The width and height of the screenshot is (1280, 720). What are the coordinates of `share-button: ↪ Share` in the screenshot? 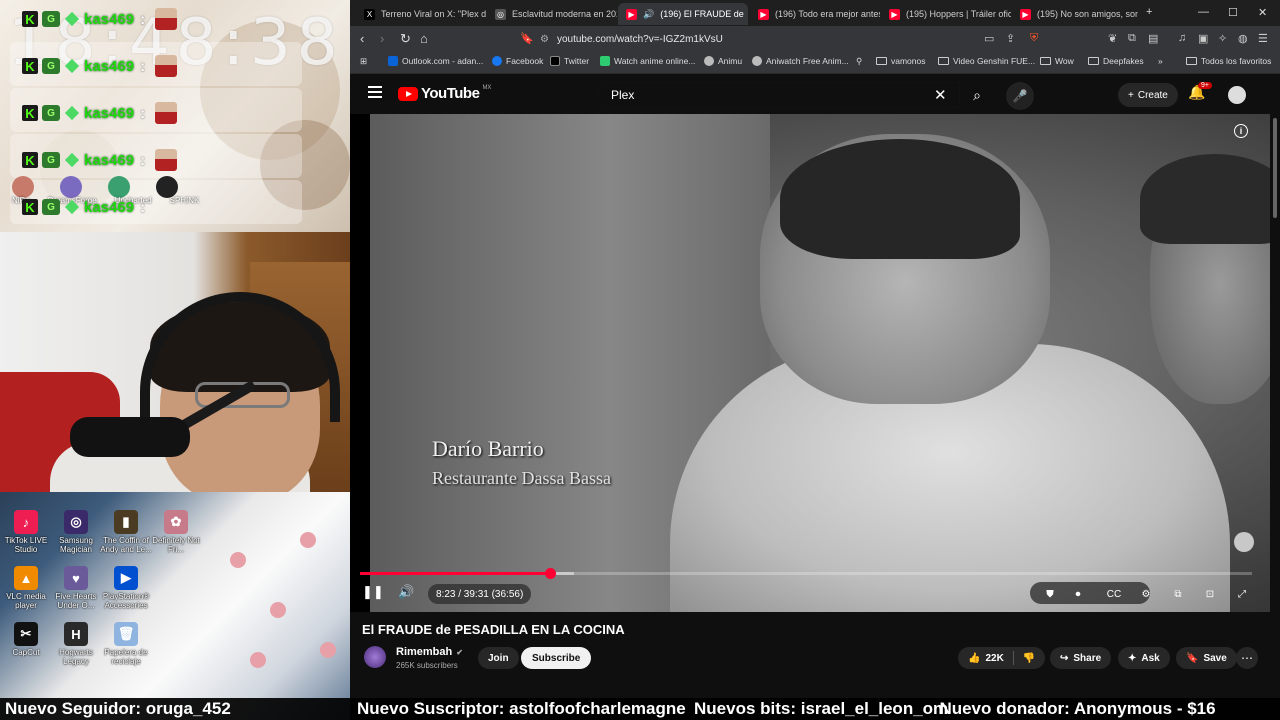 It's located at (1081, 658).